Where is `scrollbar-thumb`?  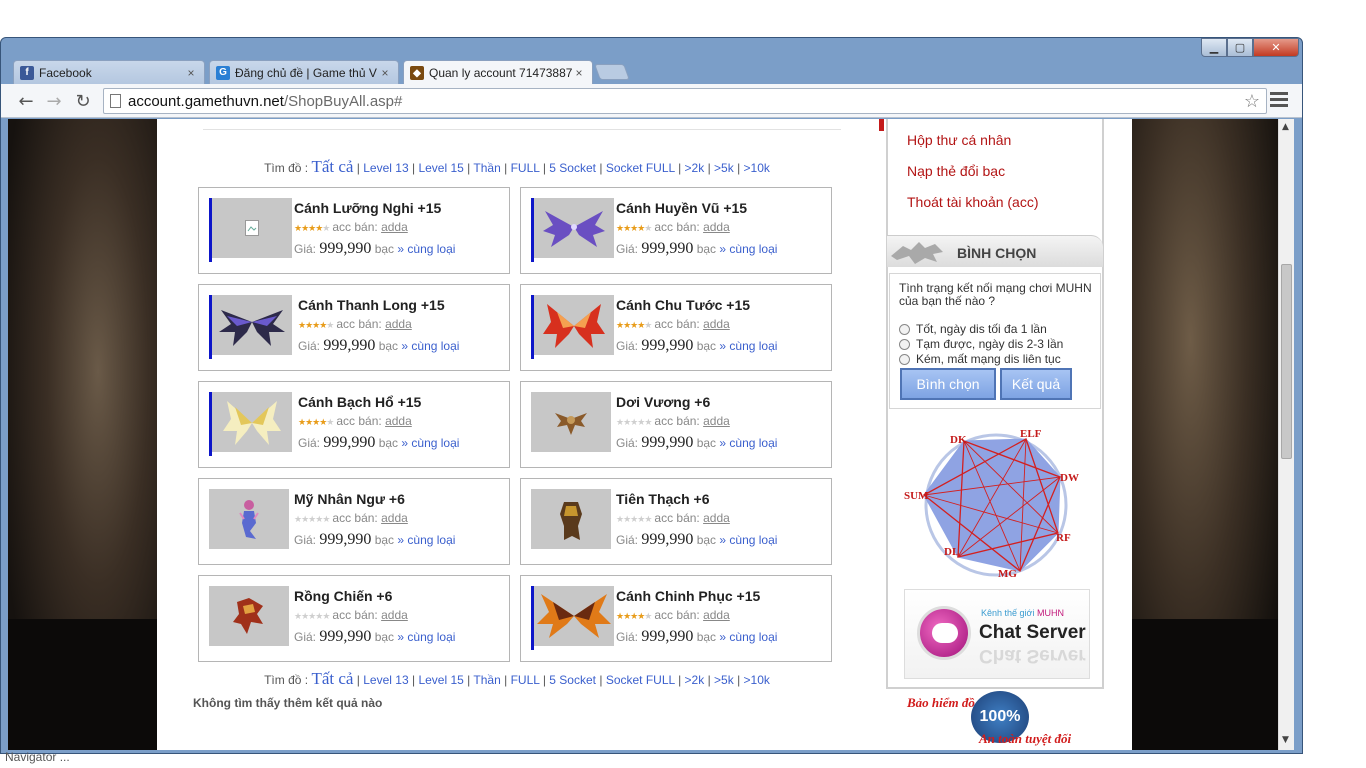 scrollbar-thumb is located at coordinates (1286, 361).